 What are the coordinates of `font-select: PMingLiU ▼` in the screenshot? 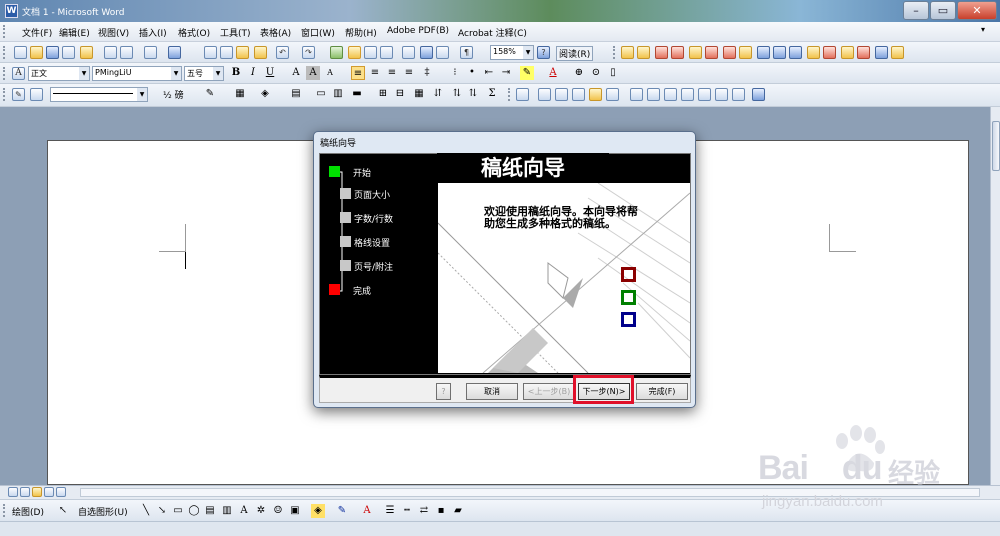 It's located at (137, 73).